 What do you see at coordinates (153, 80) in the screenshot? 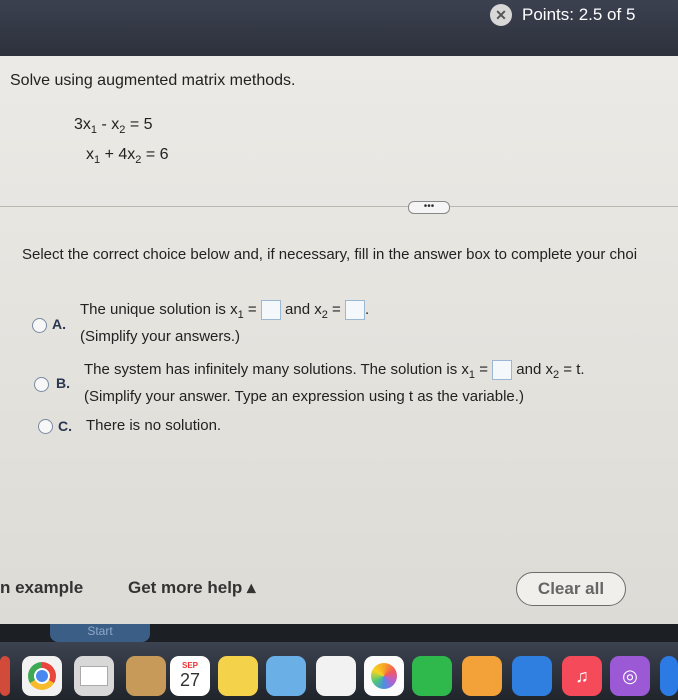
I see `question-prompt: Solve using augmented matrix methods.` at bounding box center [153, 80].